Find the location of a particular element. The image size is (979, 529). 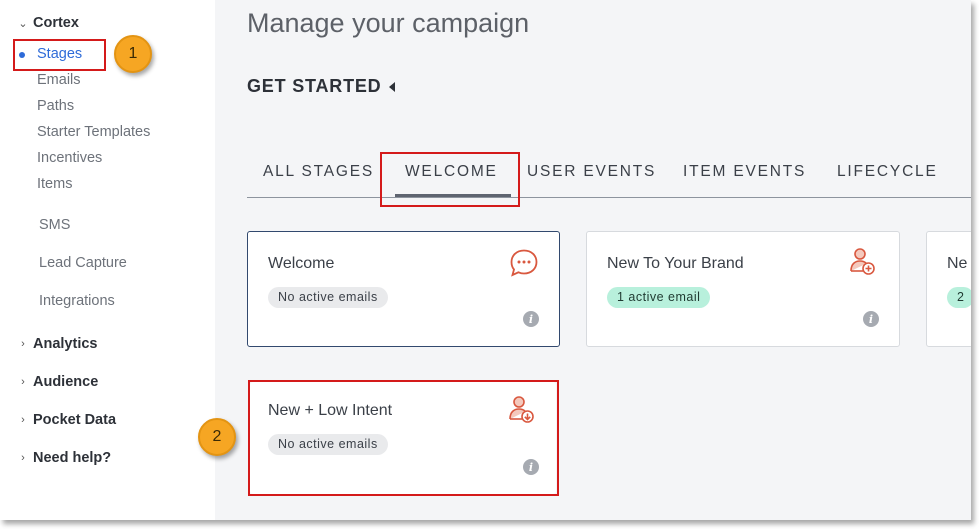

sidebar-section-label: Cortex is located at coordinates (56, 23).